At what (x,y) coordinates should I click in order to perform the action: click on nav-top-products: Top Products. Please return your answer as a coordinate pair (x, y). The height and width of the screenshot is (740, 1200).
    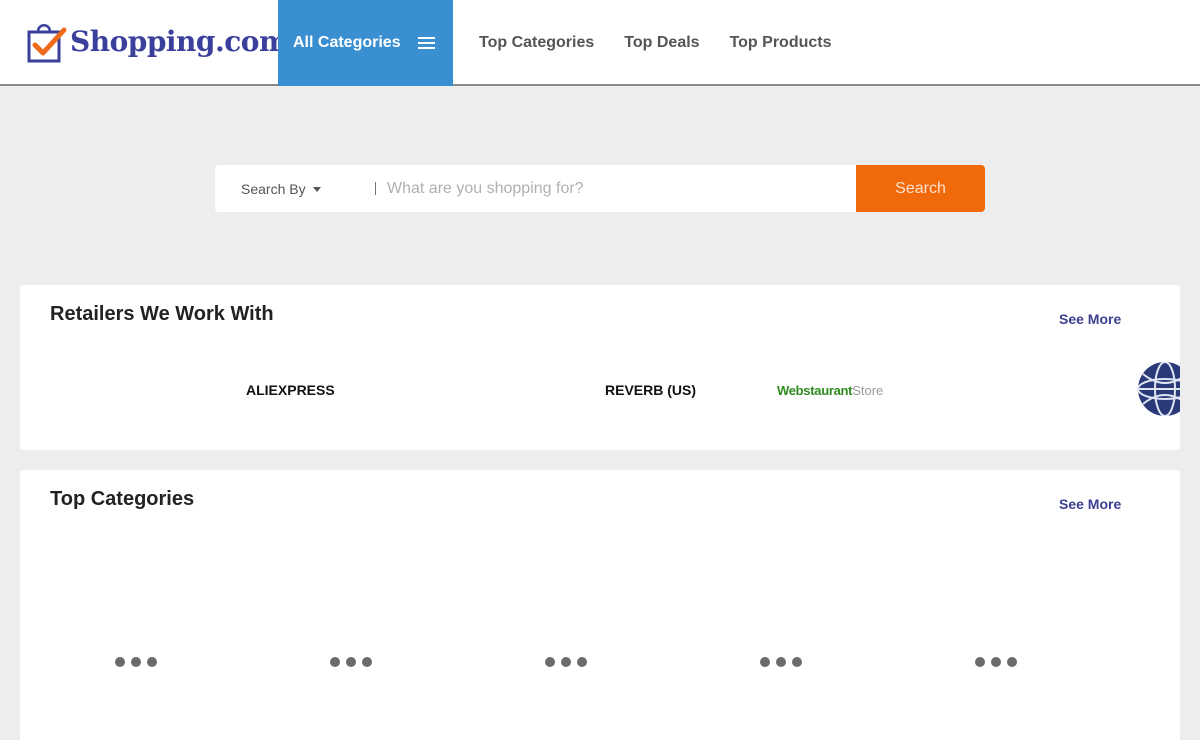
    Looking at the image, I should click on (781, 43).